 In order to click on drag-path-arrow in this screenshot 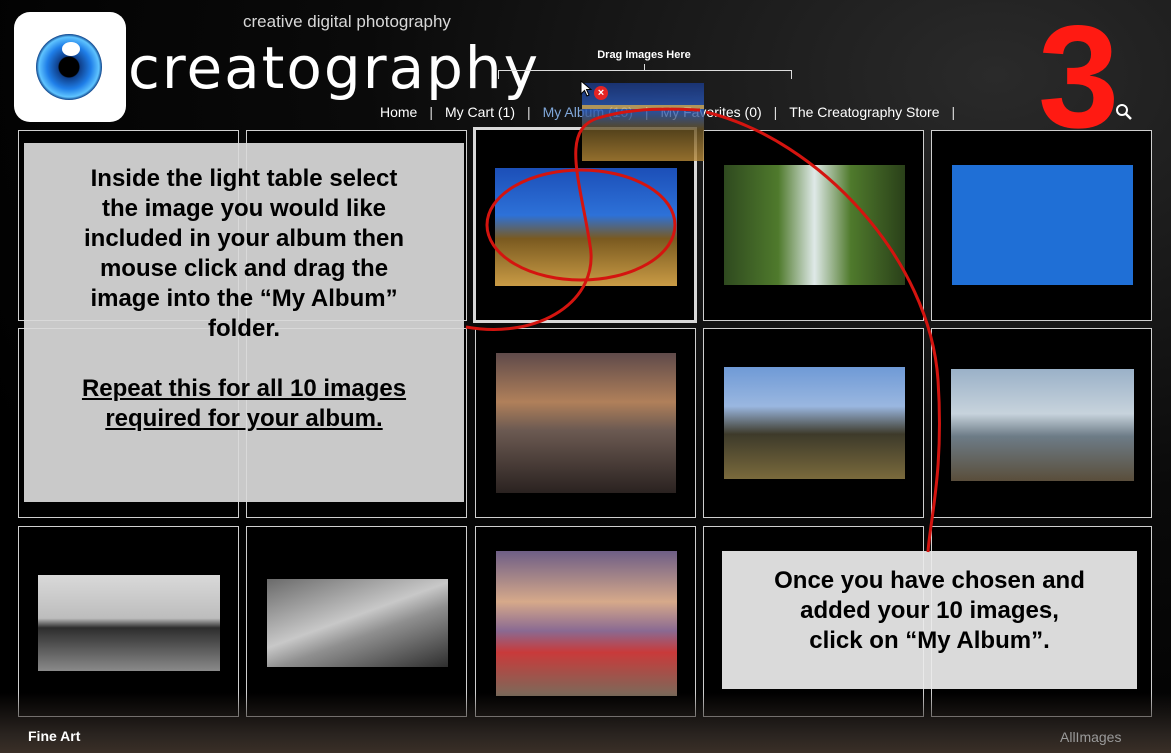, I will do `click(583, 219)`.